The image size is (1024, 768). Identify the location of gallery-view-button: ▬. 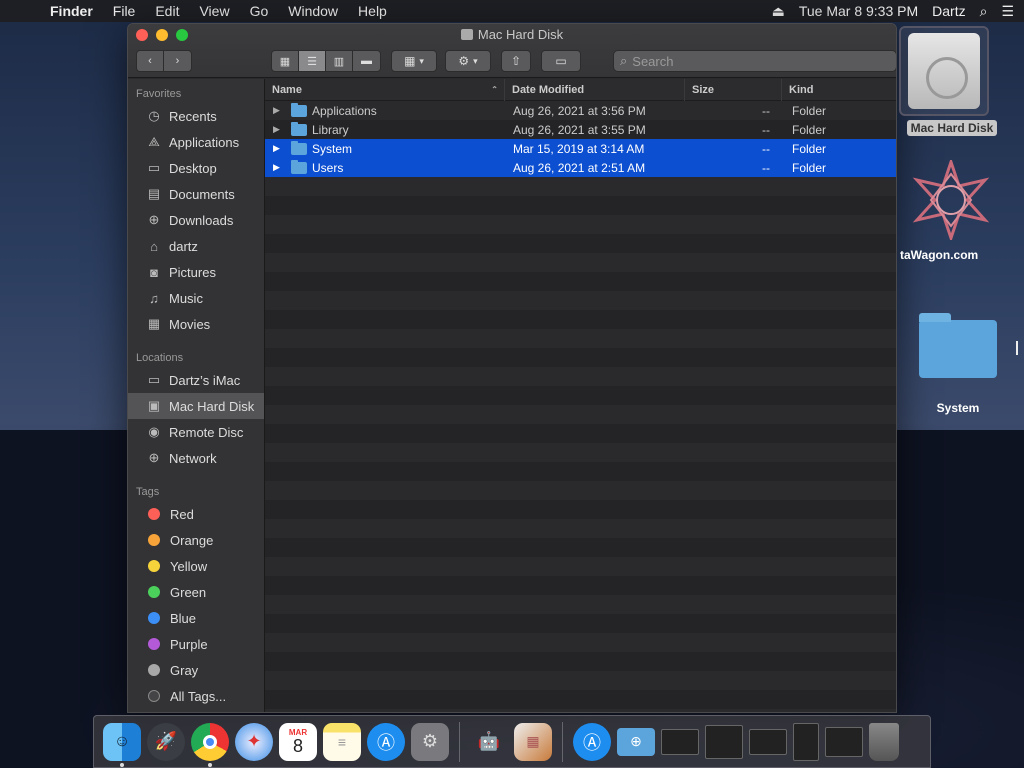
(366, 61).